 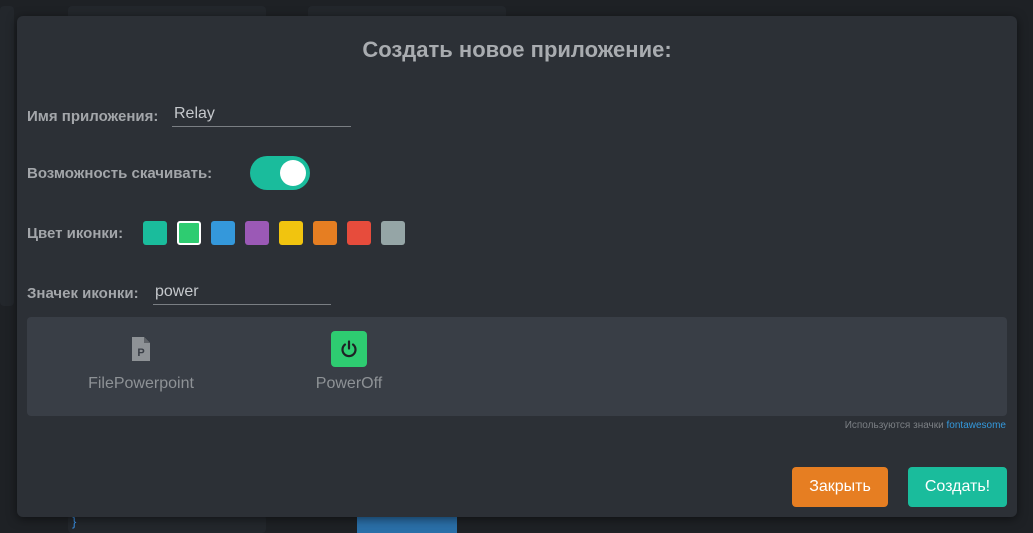 I want to click on icon-search-input, so click(x=242, y=294).